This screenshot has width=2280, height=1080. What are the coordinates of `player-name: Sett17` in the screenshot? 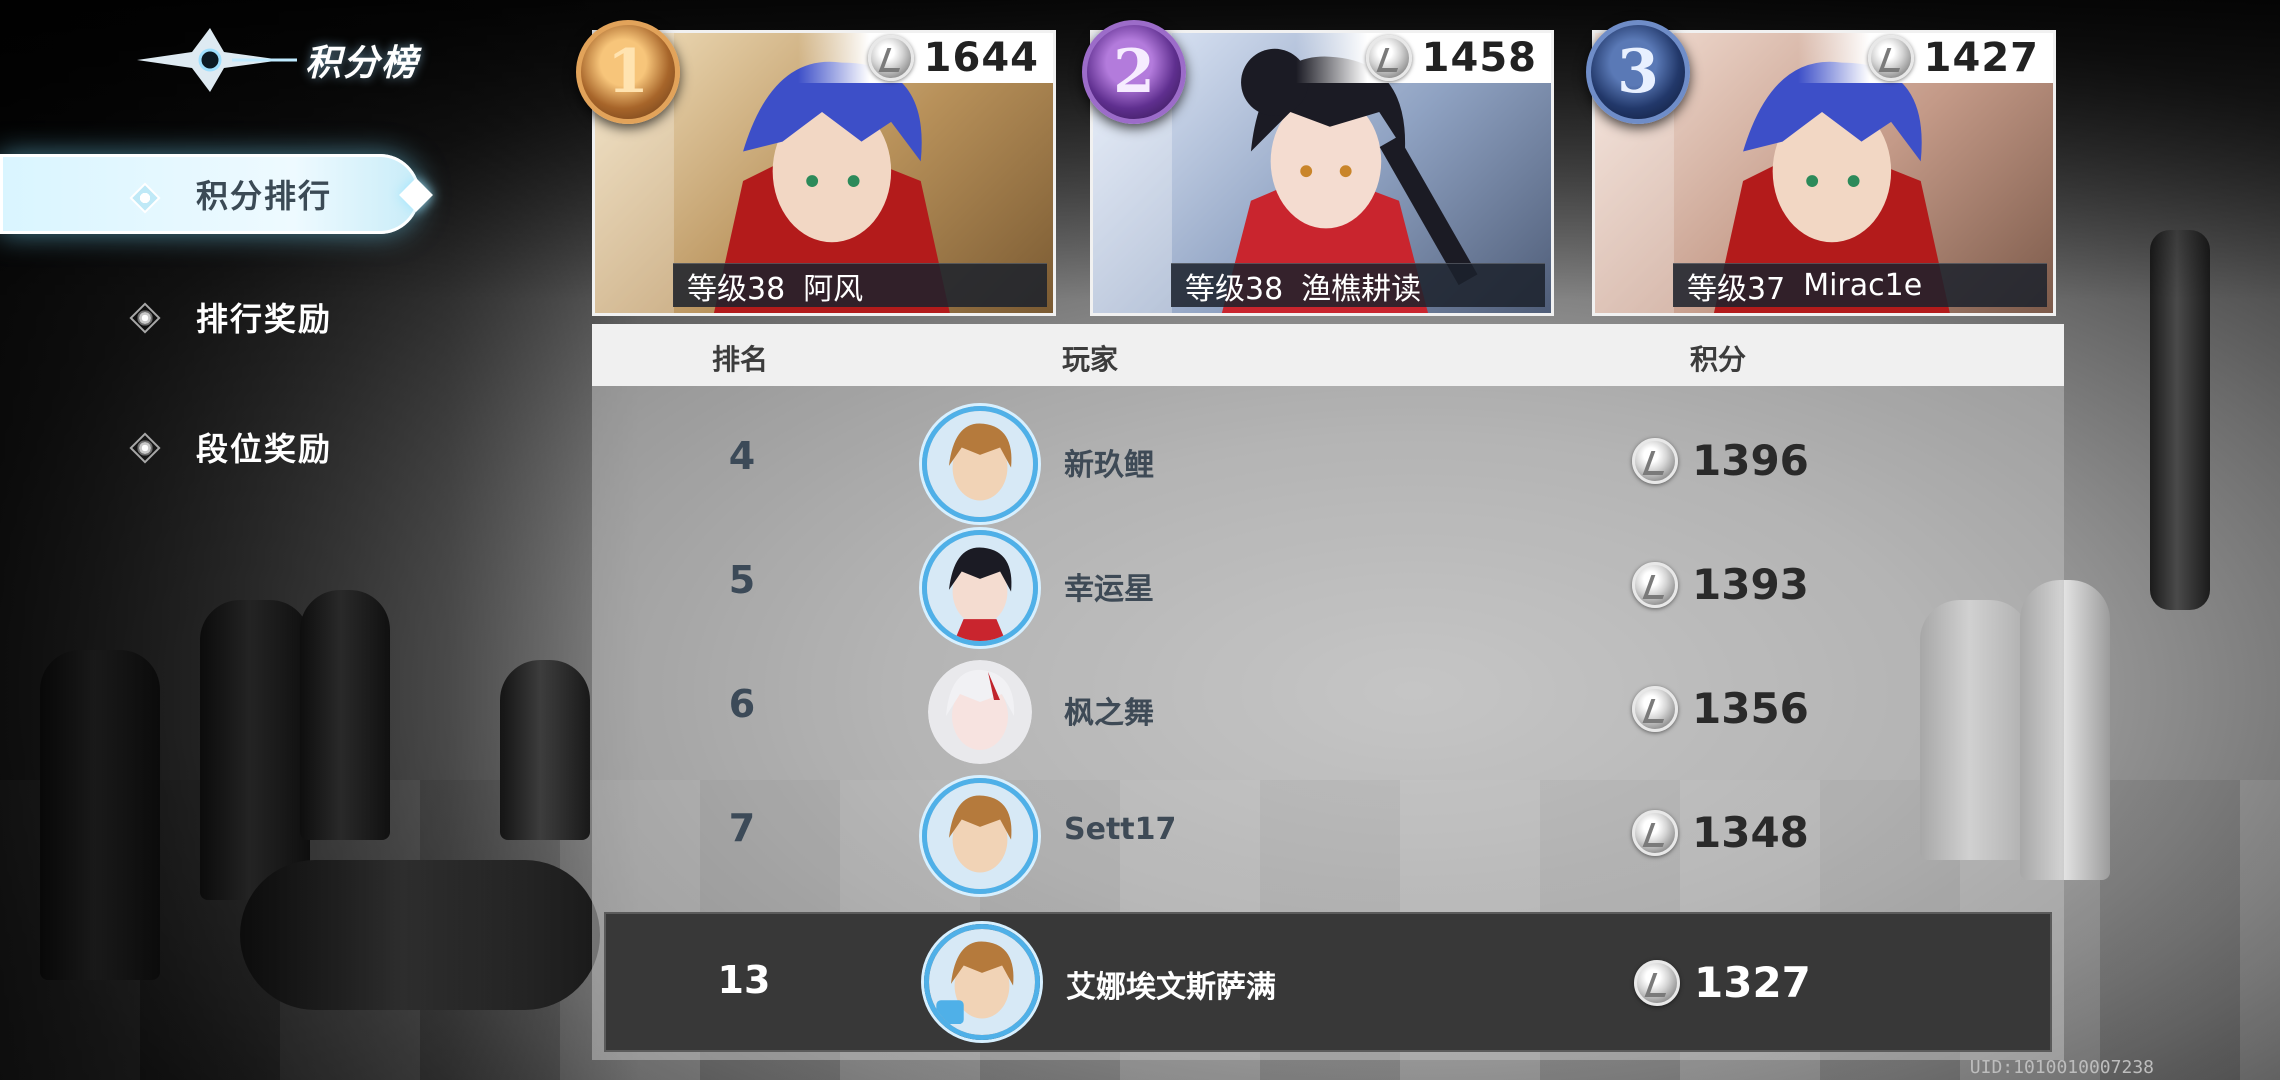 It's located at (1120, 829).